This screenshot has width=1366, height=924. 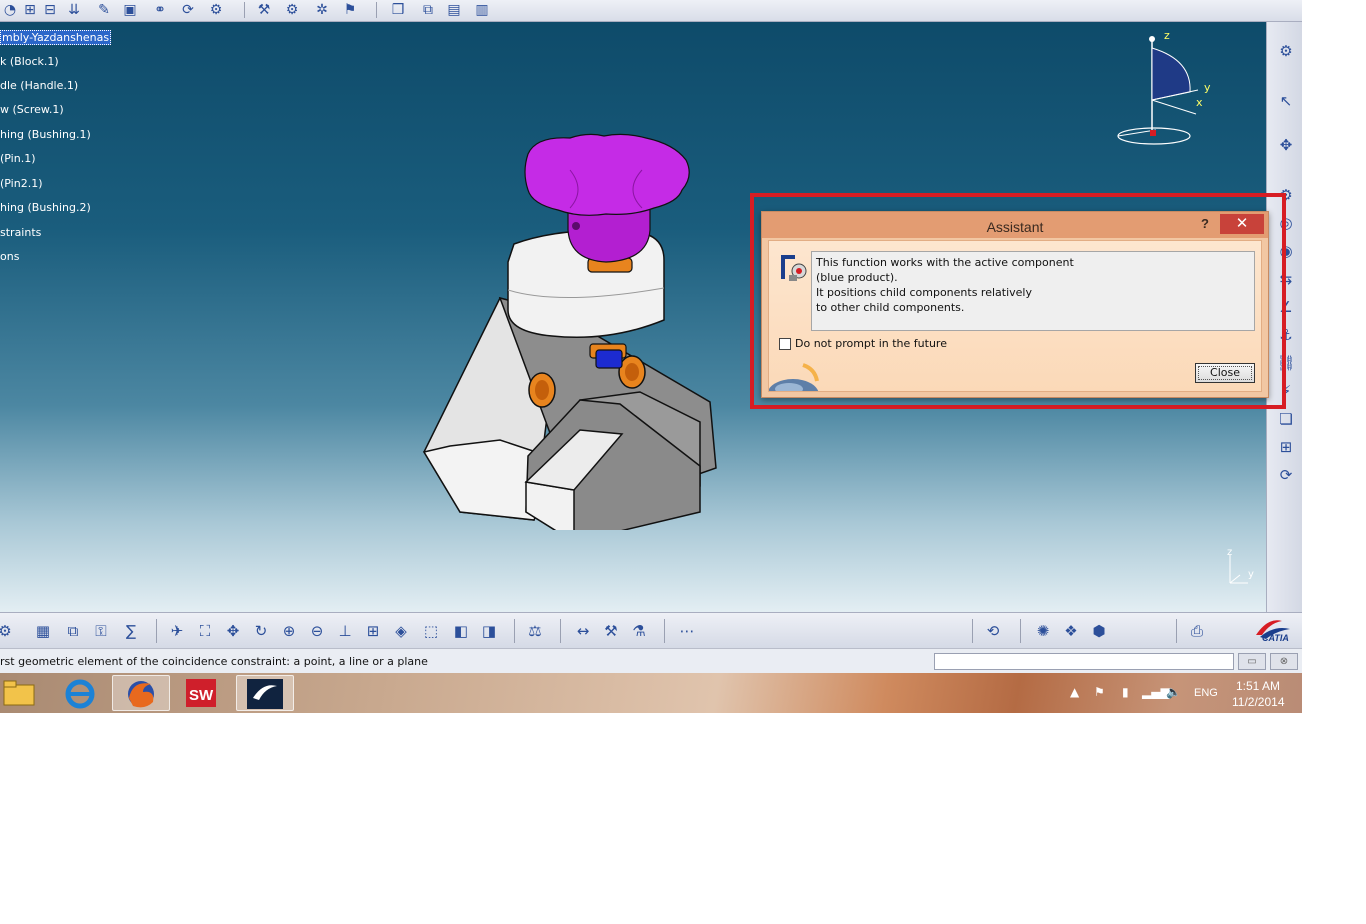 I want to click on action-center-icon: ⚑, so click(x=1099, y=692).